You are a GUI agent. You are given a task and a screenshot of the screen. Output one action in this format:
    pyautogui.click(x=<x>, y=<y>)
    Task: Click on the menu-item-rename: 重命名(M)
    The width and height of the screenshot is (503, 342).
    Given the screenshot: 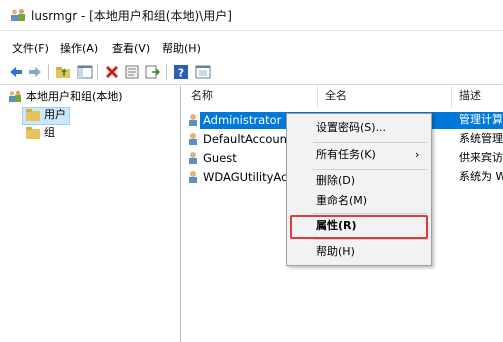 What is the action you would take?
    pyautogui.click(x=359, y=201)
    